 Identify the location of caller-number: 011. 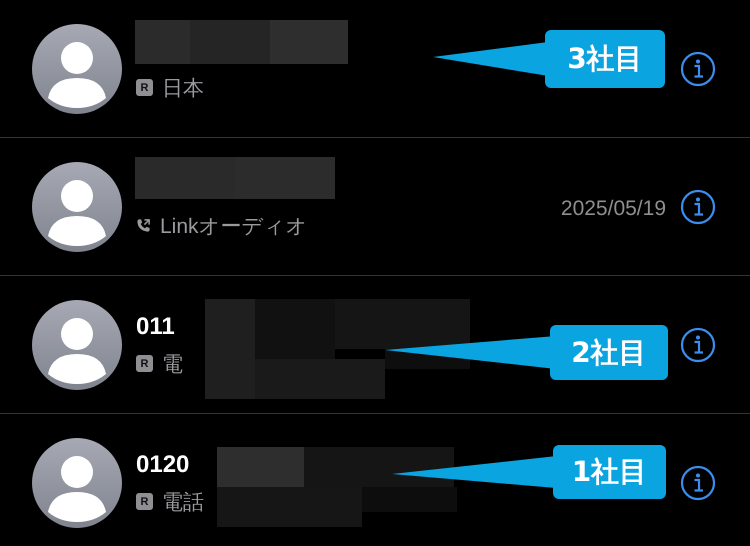
(155, 326).